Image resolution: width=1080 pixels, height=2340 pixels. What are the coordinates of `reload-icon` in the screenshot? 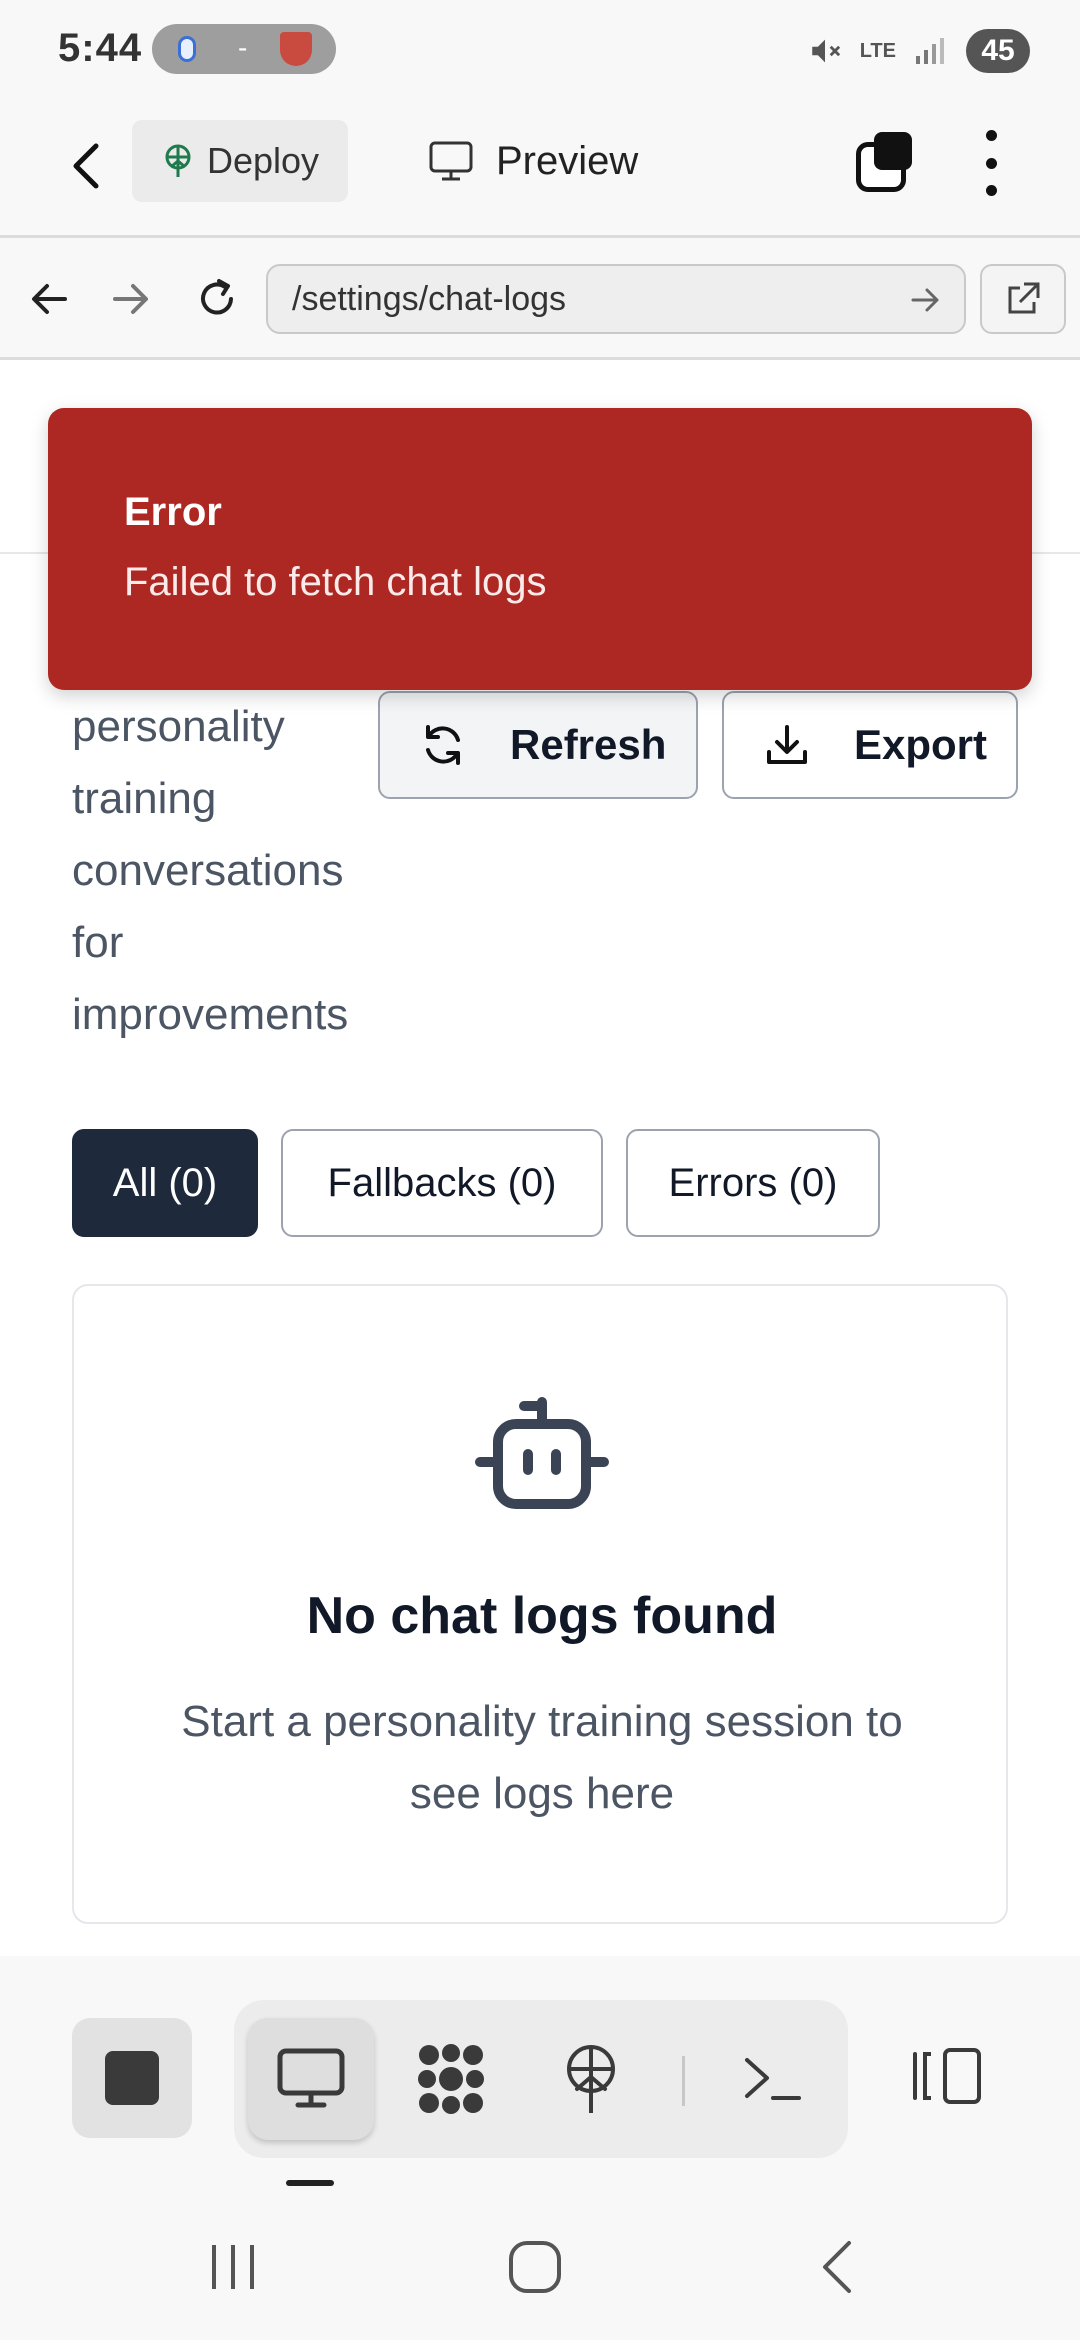 It's located at (217, 297).